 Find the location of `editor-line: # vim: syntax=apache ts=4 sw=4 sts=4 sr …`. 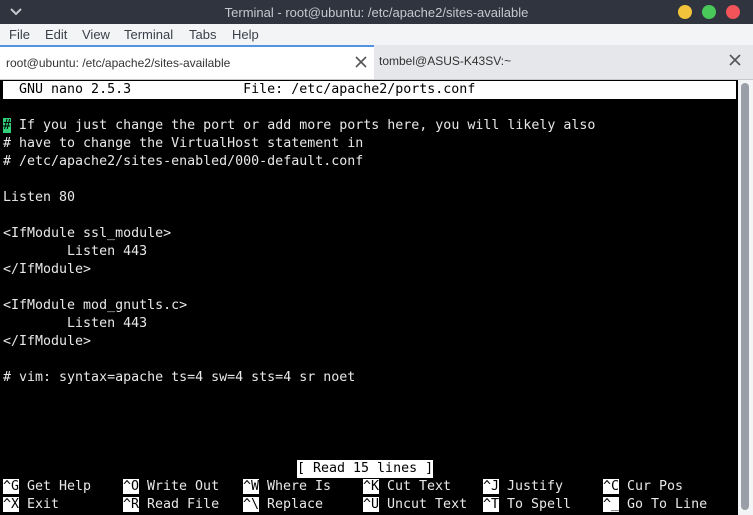

editor-line: # vim: syntax=apache ts=4 sw=4 sts=4 sr … is located at coordinates (179, 377).